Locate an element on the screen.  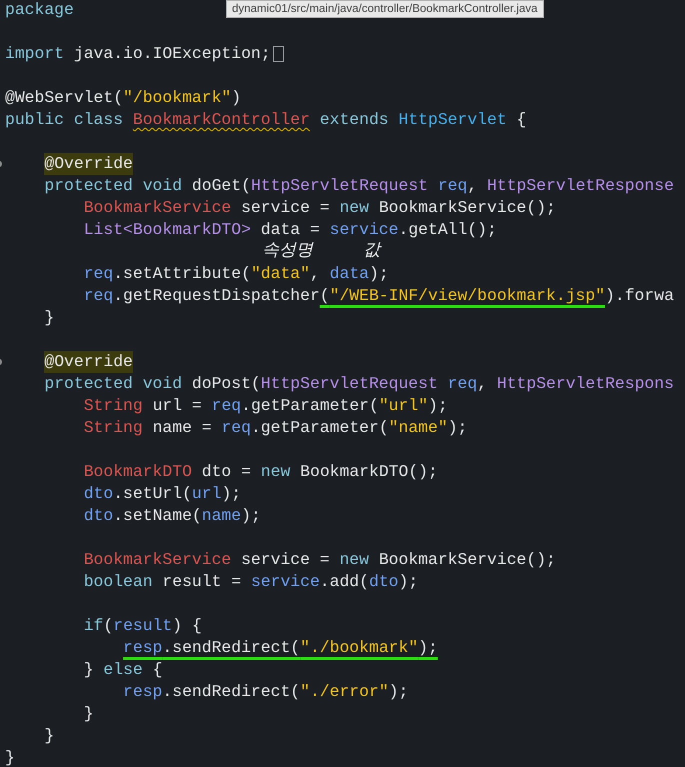
handwritten-note: 값 is located at coordinates (371, 249).